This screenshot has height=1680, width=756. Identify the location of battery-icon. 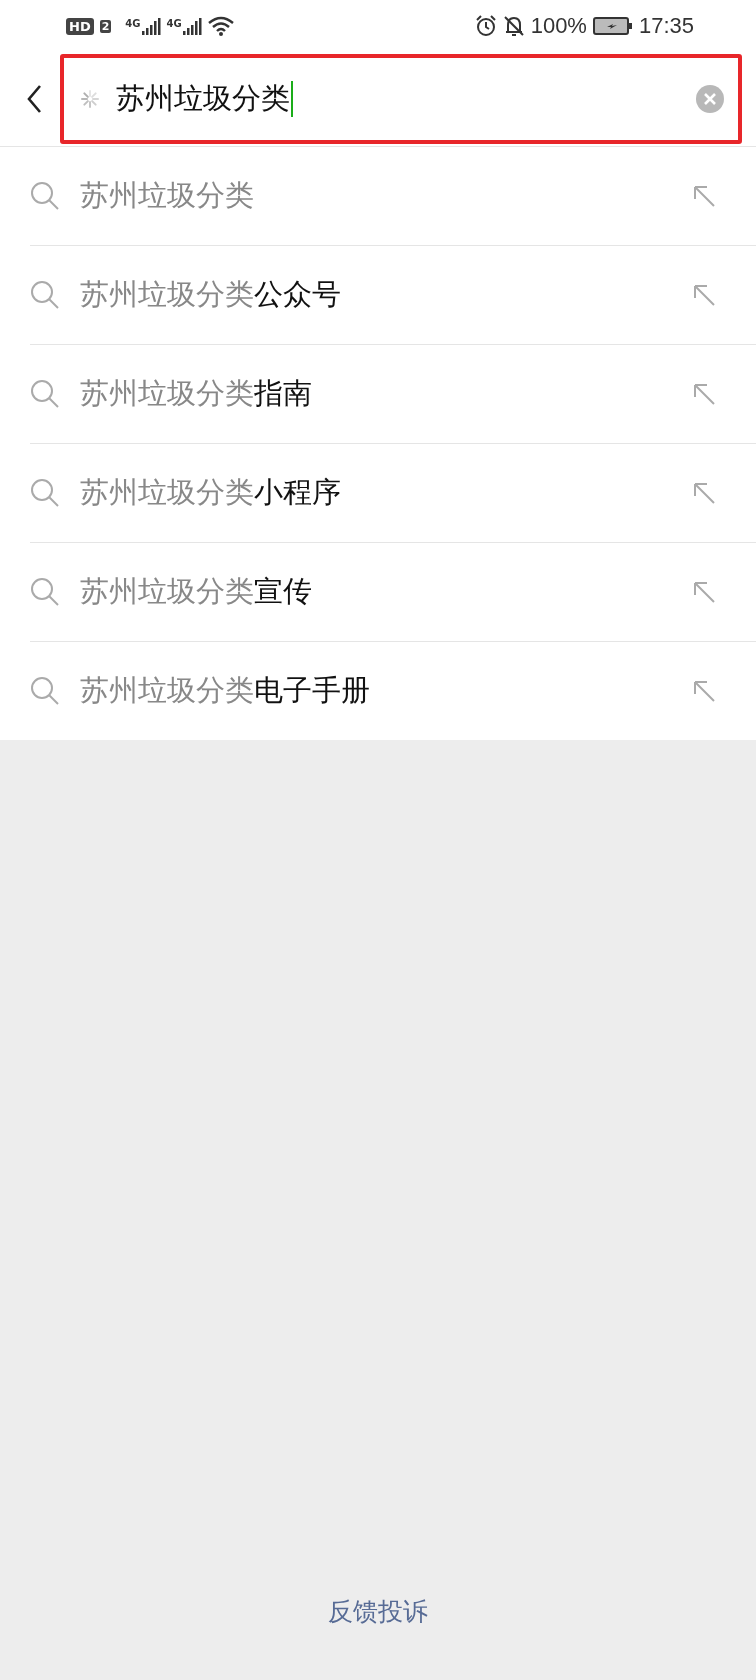
(612, 26).